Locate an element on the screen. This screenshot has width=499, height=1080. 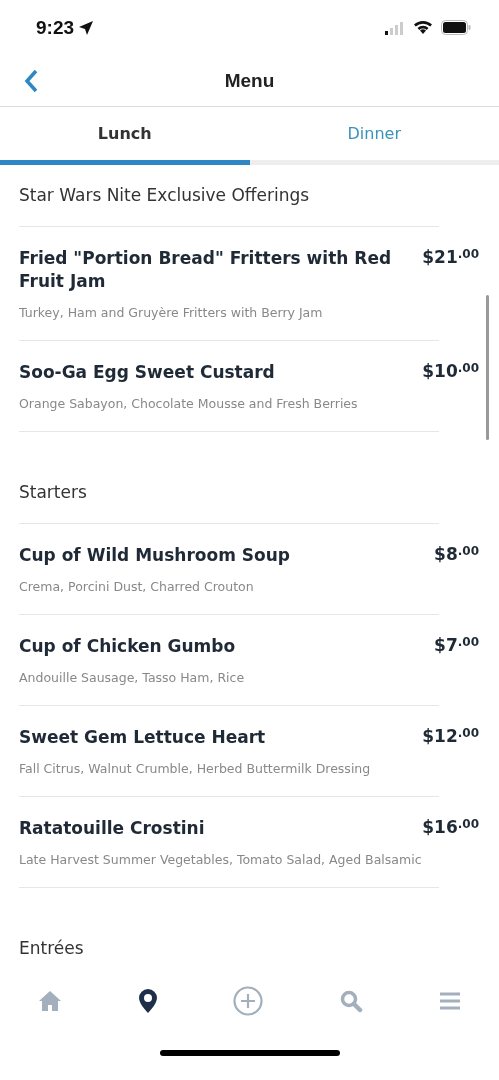
dish-description: Turkey, Ham and Gruyère Fritters with Berry Jam is located at coordinates (171, 312).